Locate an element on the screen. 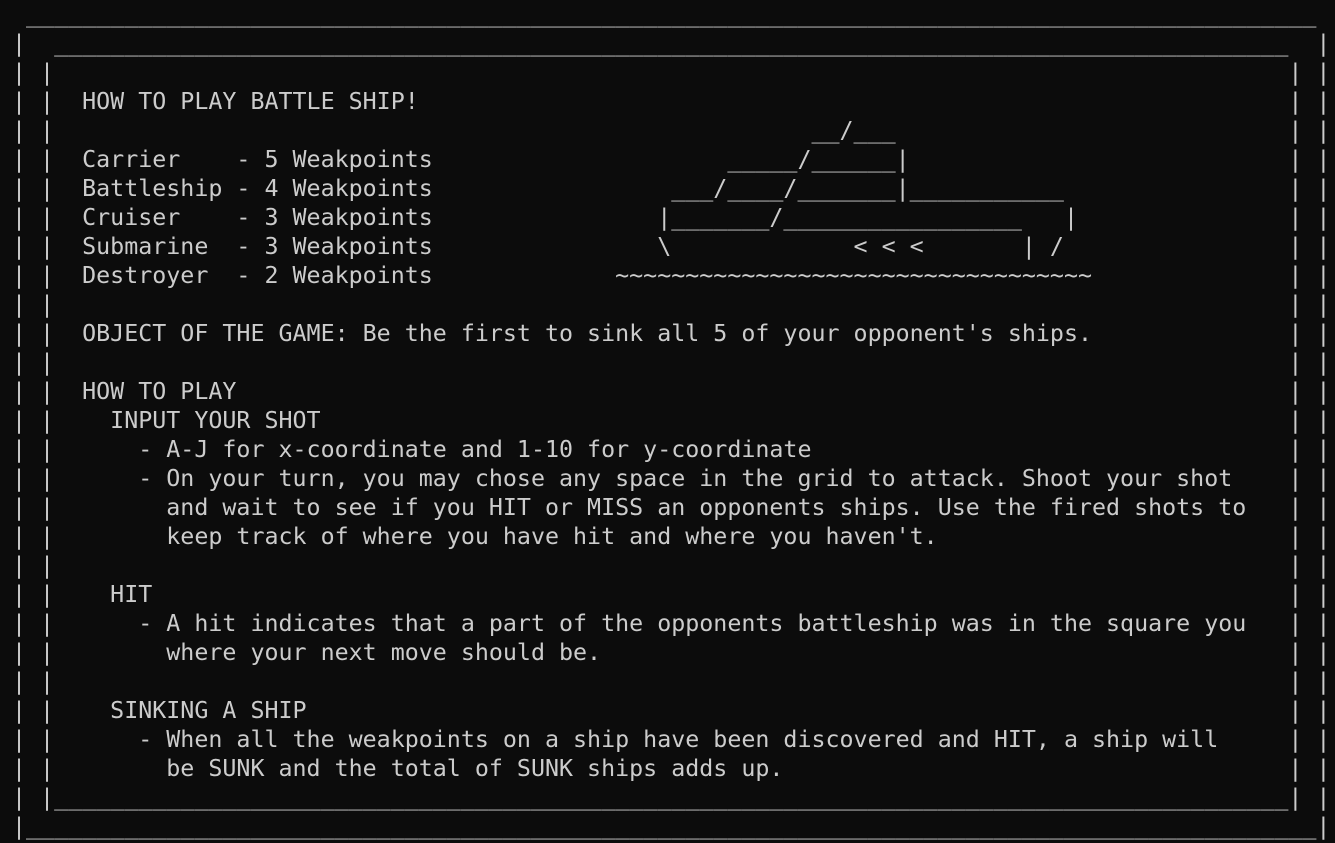  sinking-heading: | | SINKING A SHIP | | is located at coordinates (671, 710).